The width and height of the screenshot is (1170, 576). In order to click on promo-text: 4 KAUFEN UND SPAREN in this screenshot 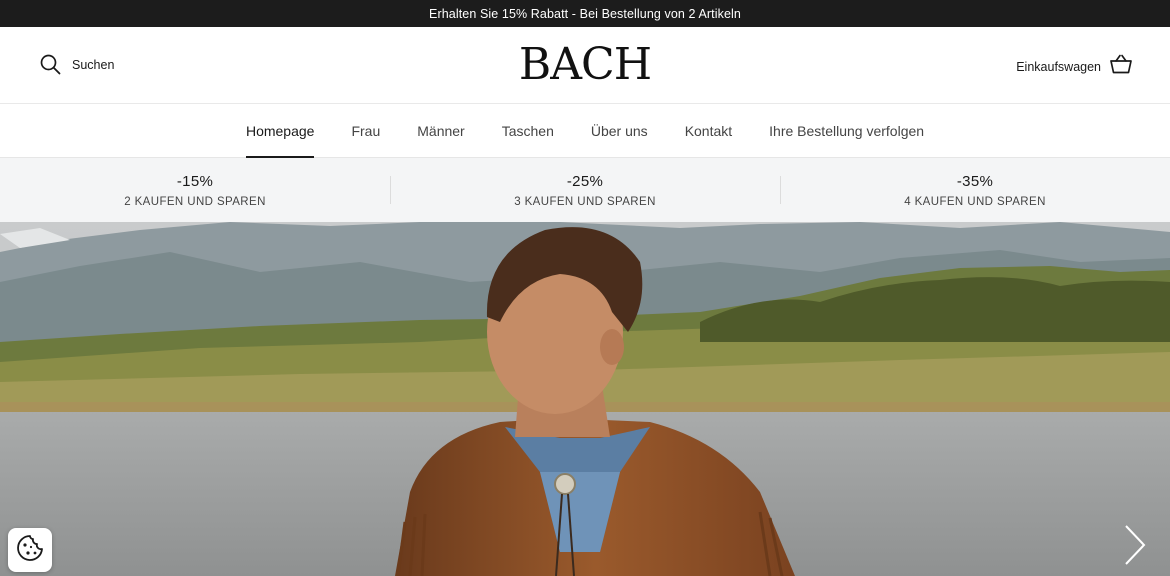, I will do `click(975, 201)`.